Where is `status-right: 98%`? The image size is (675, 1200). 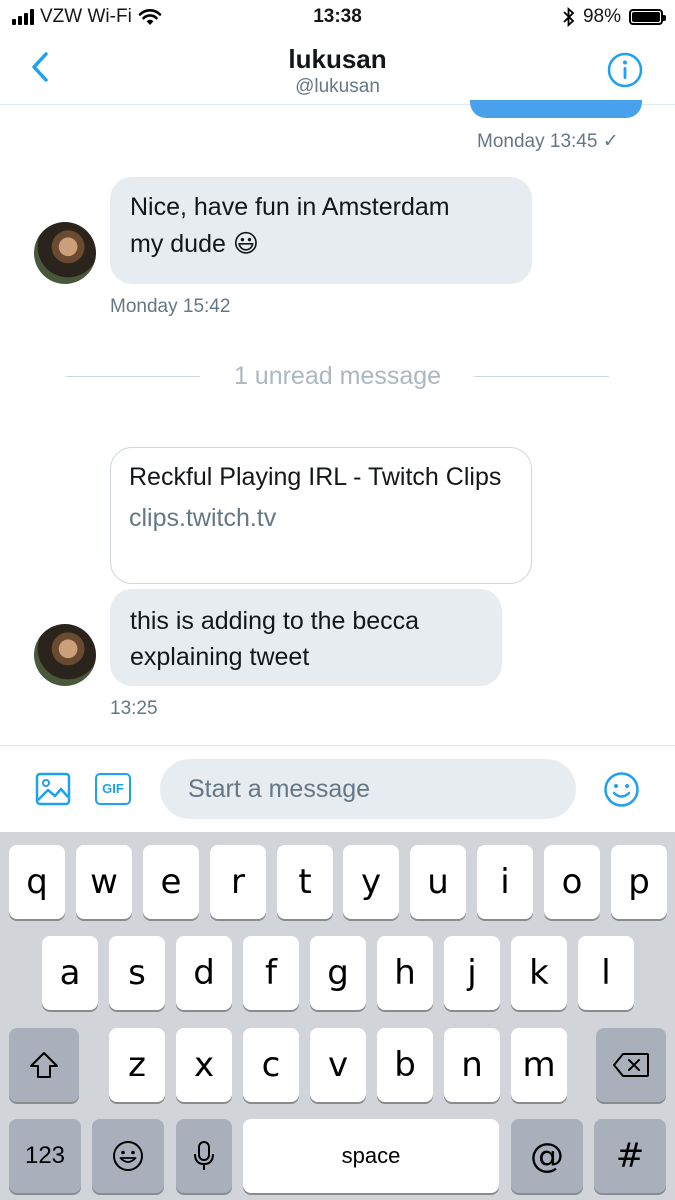 status-right: 98% is located at coordinates (614, 17).